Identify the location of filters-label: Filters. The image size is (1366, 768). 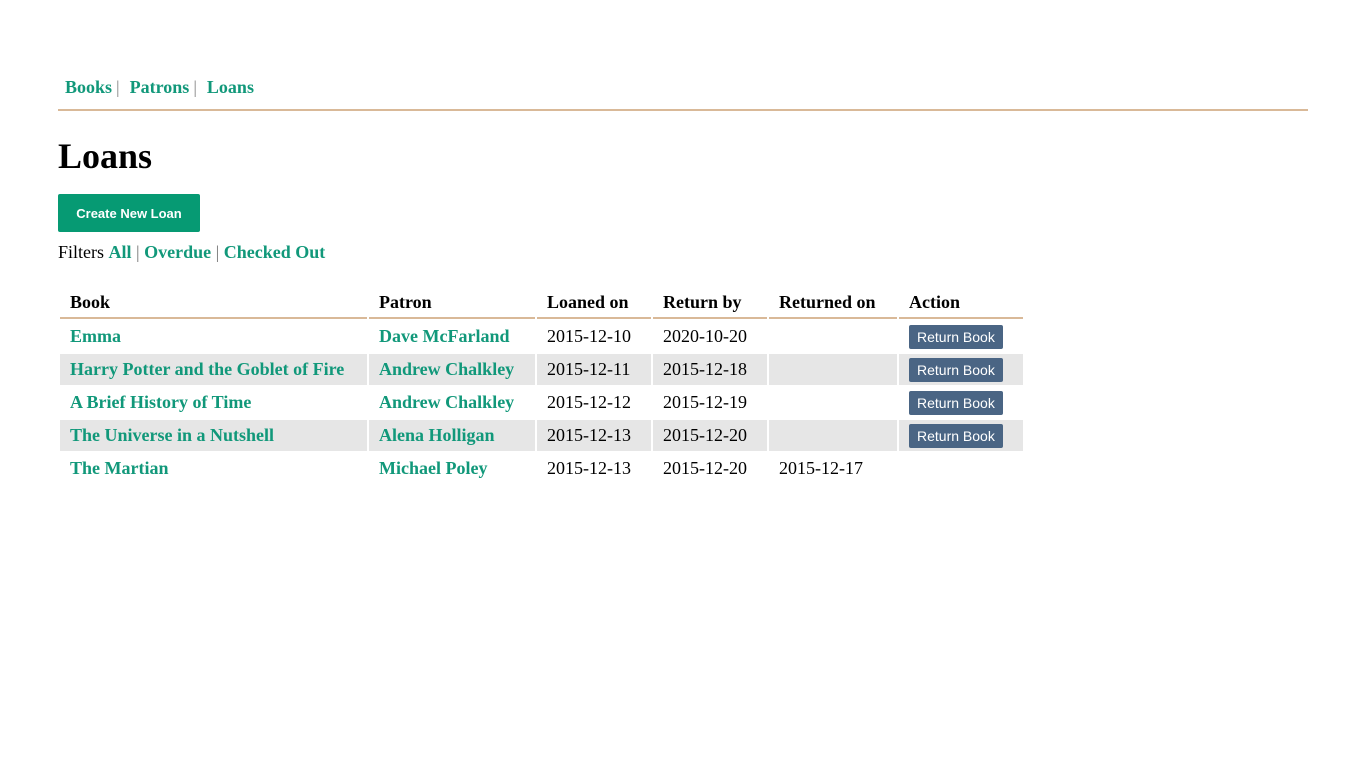
(81, 252).